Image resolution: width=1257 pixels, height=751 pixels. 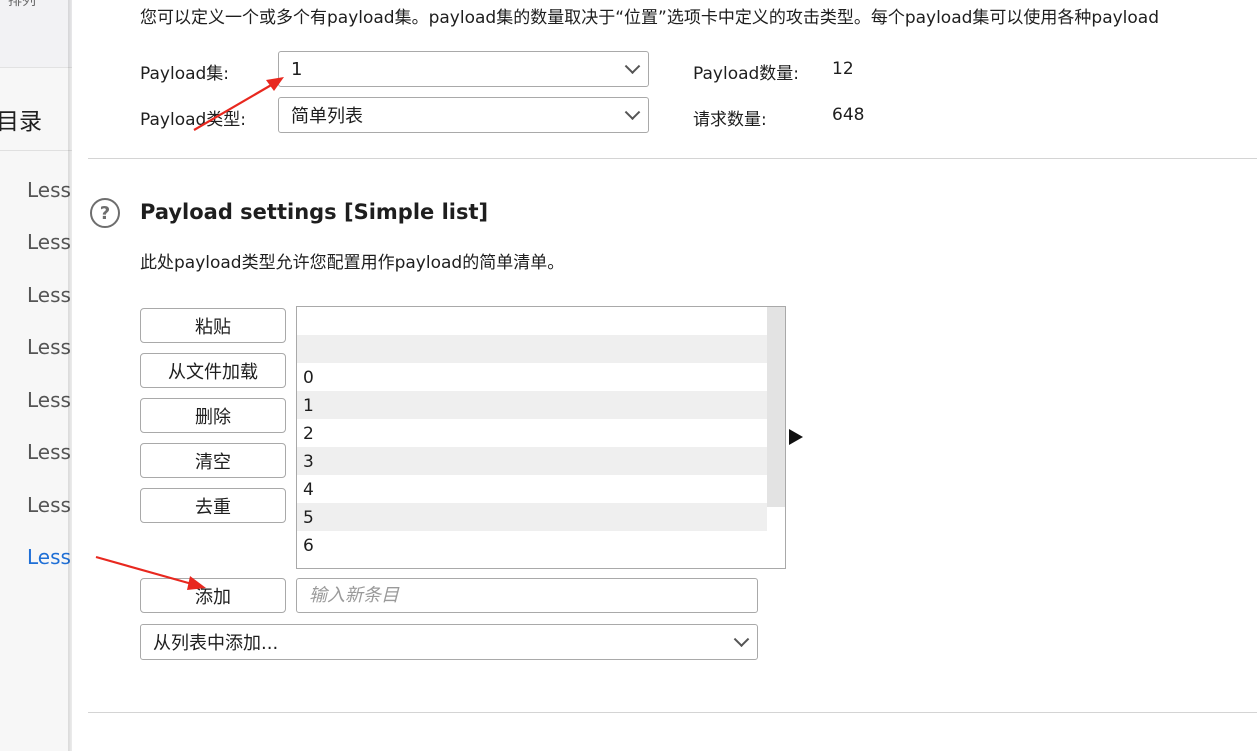 I want to click on payload-count-value: 12, so click(x=843, y=69).